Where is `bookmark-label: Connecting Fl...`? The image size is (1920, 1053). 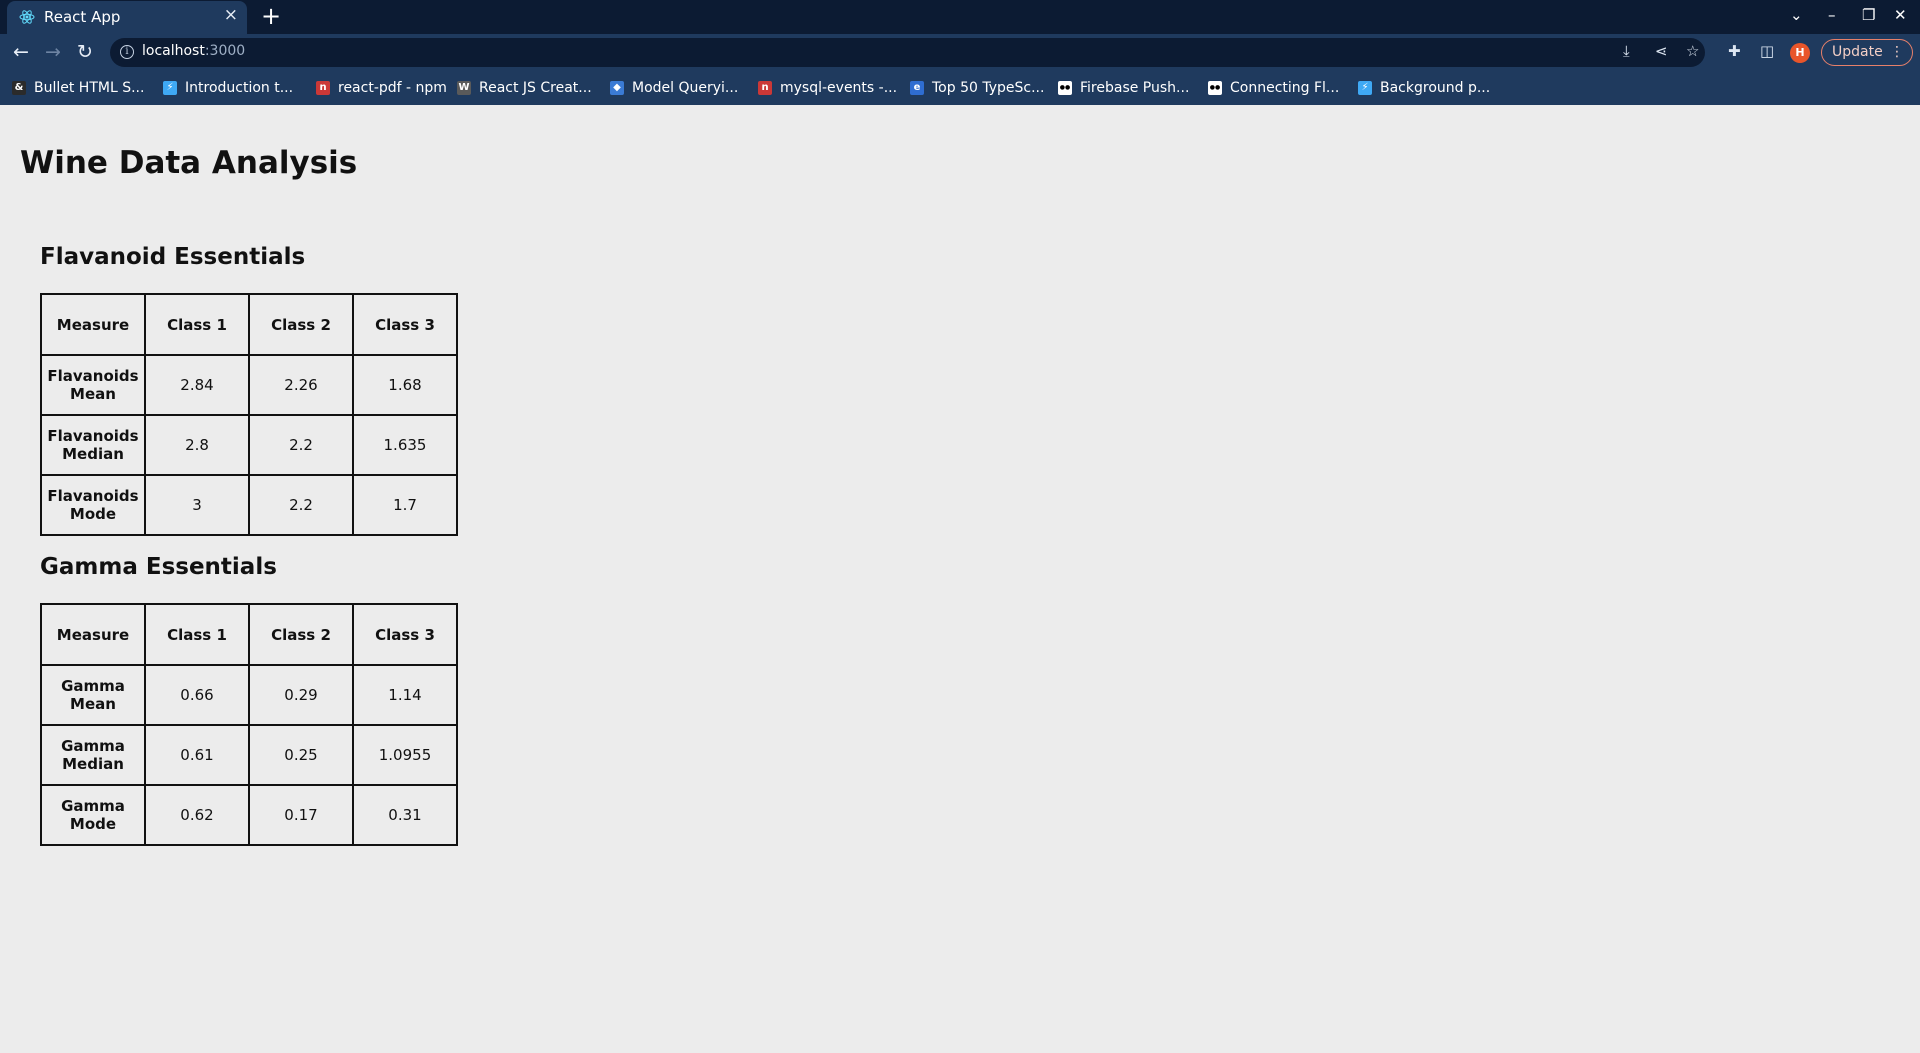 bookmark-label: Connecting Fl... is located at coordinates (1285, 88).